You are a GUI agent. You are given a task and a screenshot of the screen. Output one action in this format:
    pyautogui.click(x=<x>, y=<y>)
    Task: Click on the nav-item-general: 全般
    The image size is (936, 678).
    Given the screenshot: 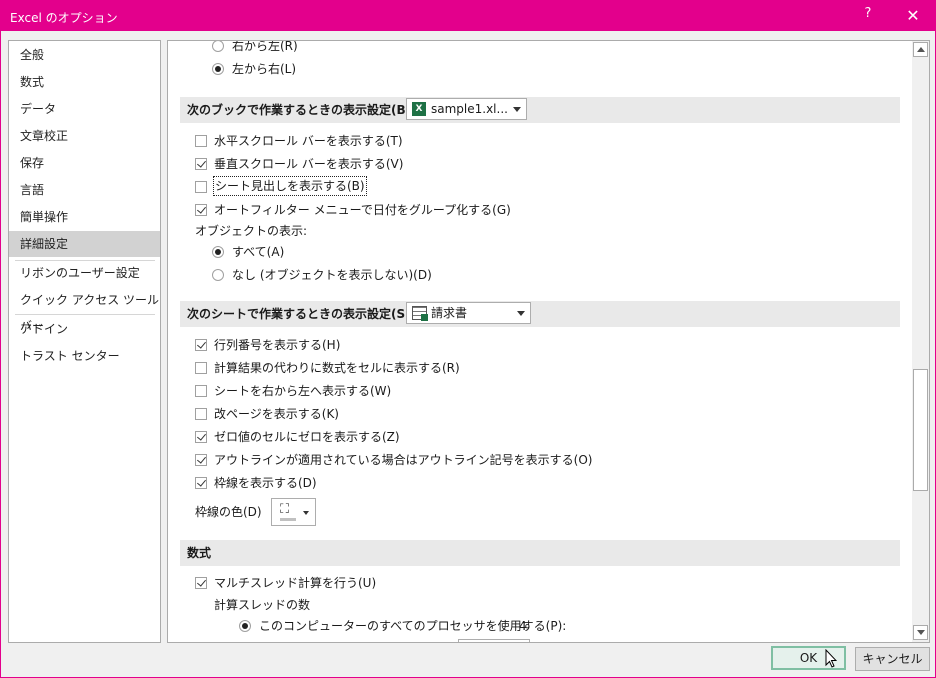 What is the action you would take?
    pyautogui.click(x=84, y=55)
    